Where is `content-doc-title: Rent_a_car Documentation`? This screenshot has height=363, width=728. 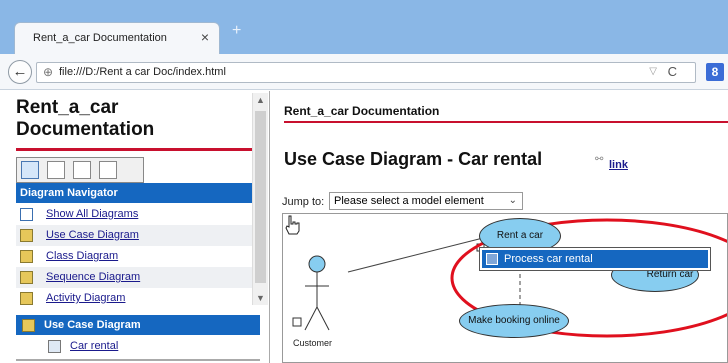 content-doc-title: Rent_a_car Documentation is located at coordinates (362, 111).